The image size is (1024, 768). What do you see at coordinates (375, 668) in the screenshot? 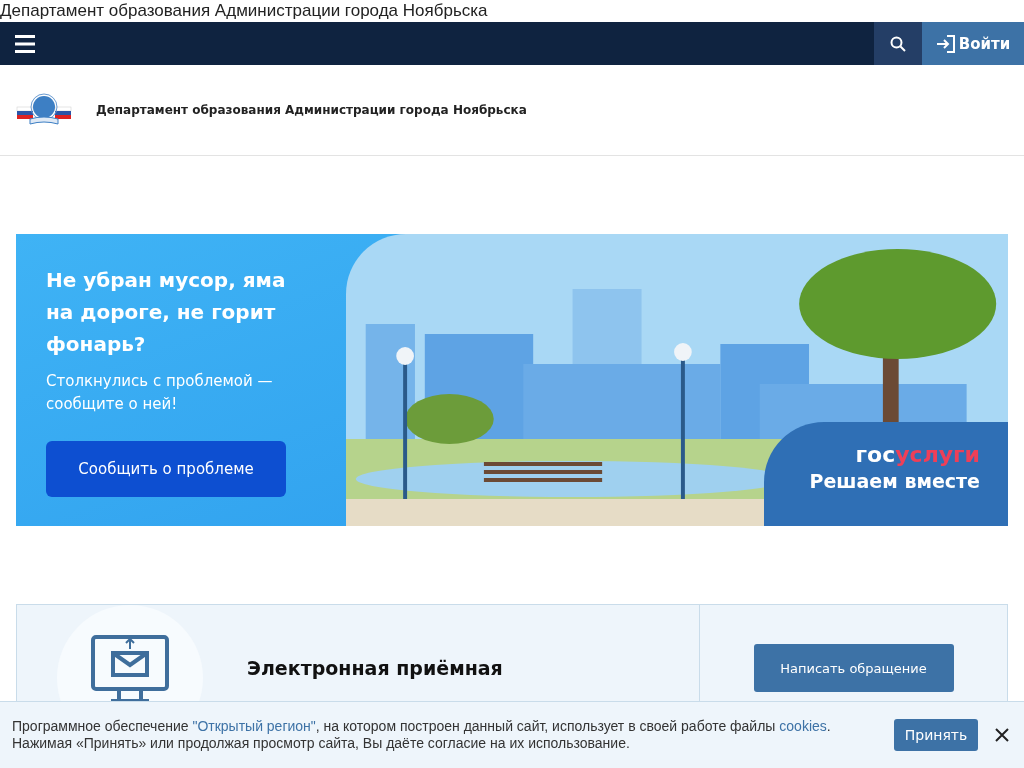
I see `reception-title: Электронная приёмная` at bounding box center [375, 668].